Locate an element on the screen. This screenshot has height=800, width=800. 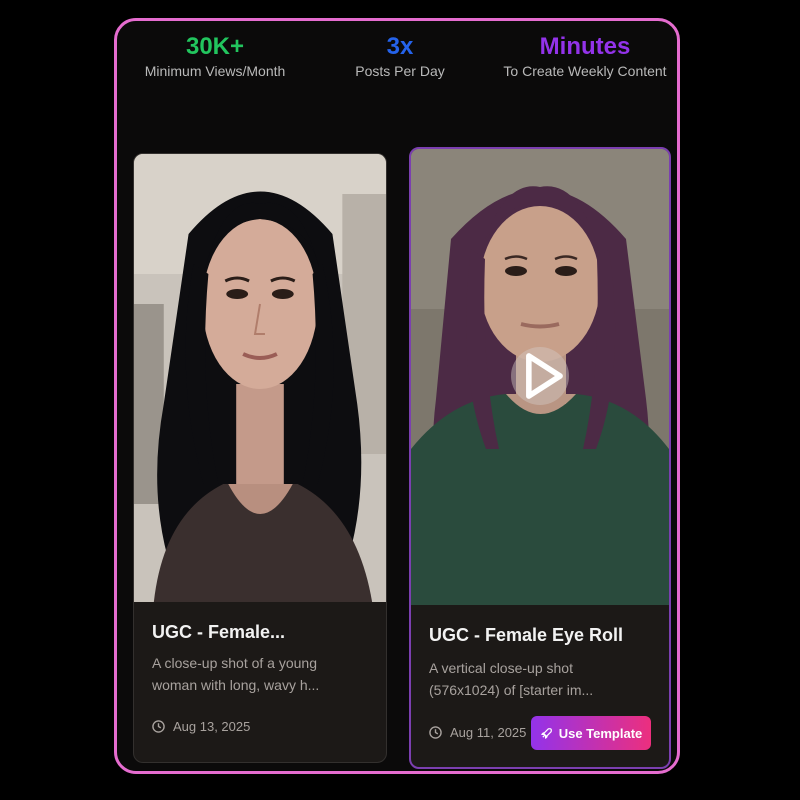
stat-value: 3x is located at coordinates (400, 46).